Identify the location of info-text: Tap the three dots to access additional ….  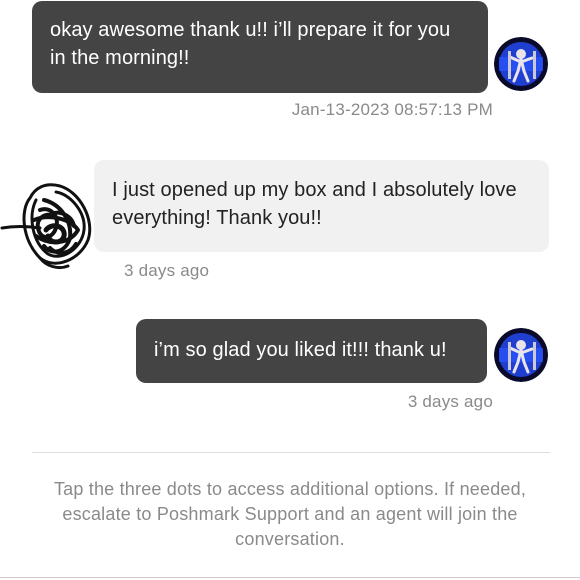
(290, 514).